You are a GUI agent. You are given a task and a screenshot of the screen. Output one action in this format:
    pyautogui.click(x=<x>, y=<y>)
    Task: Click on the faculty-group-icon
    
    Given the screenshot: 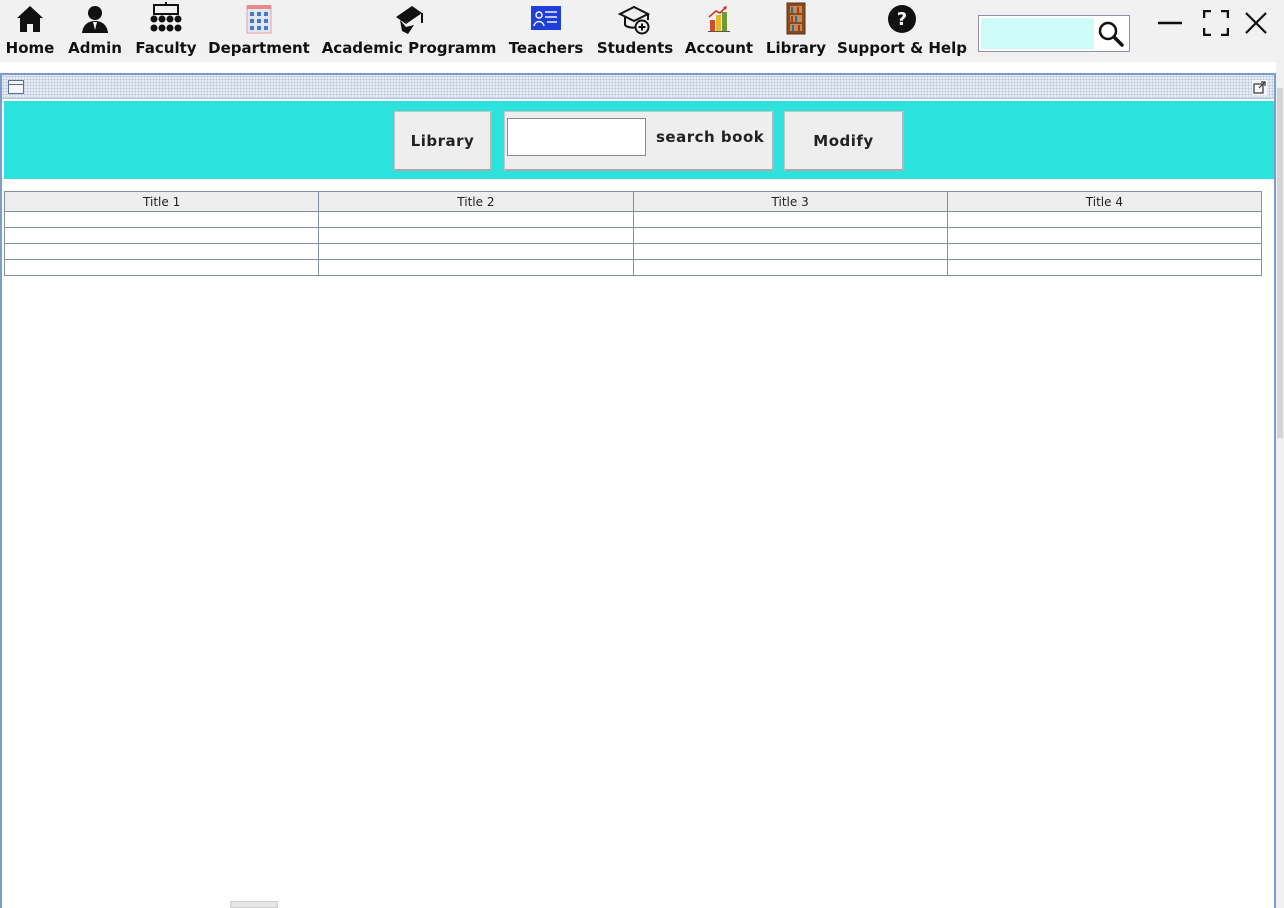 What is the action you would take?
    pyautogui.click(x=166, y=19)
    